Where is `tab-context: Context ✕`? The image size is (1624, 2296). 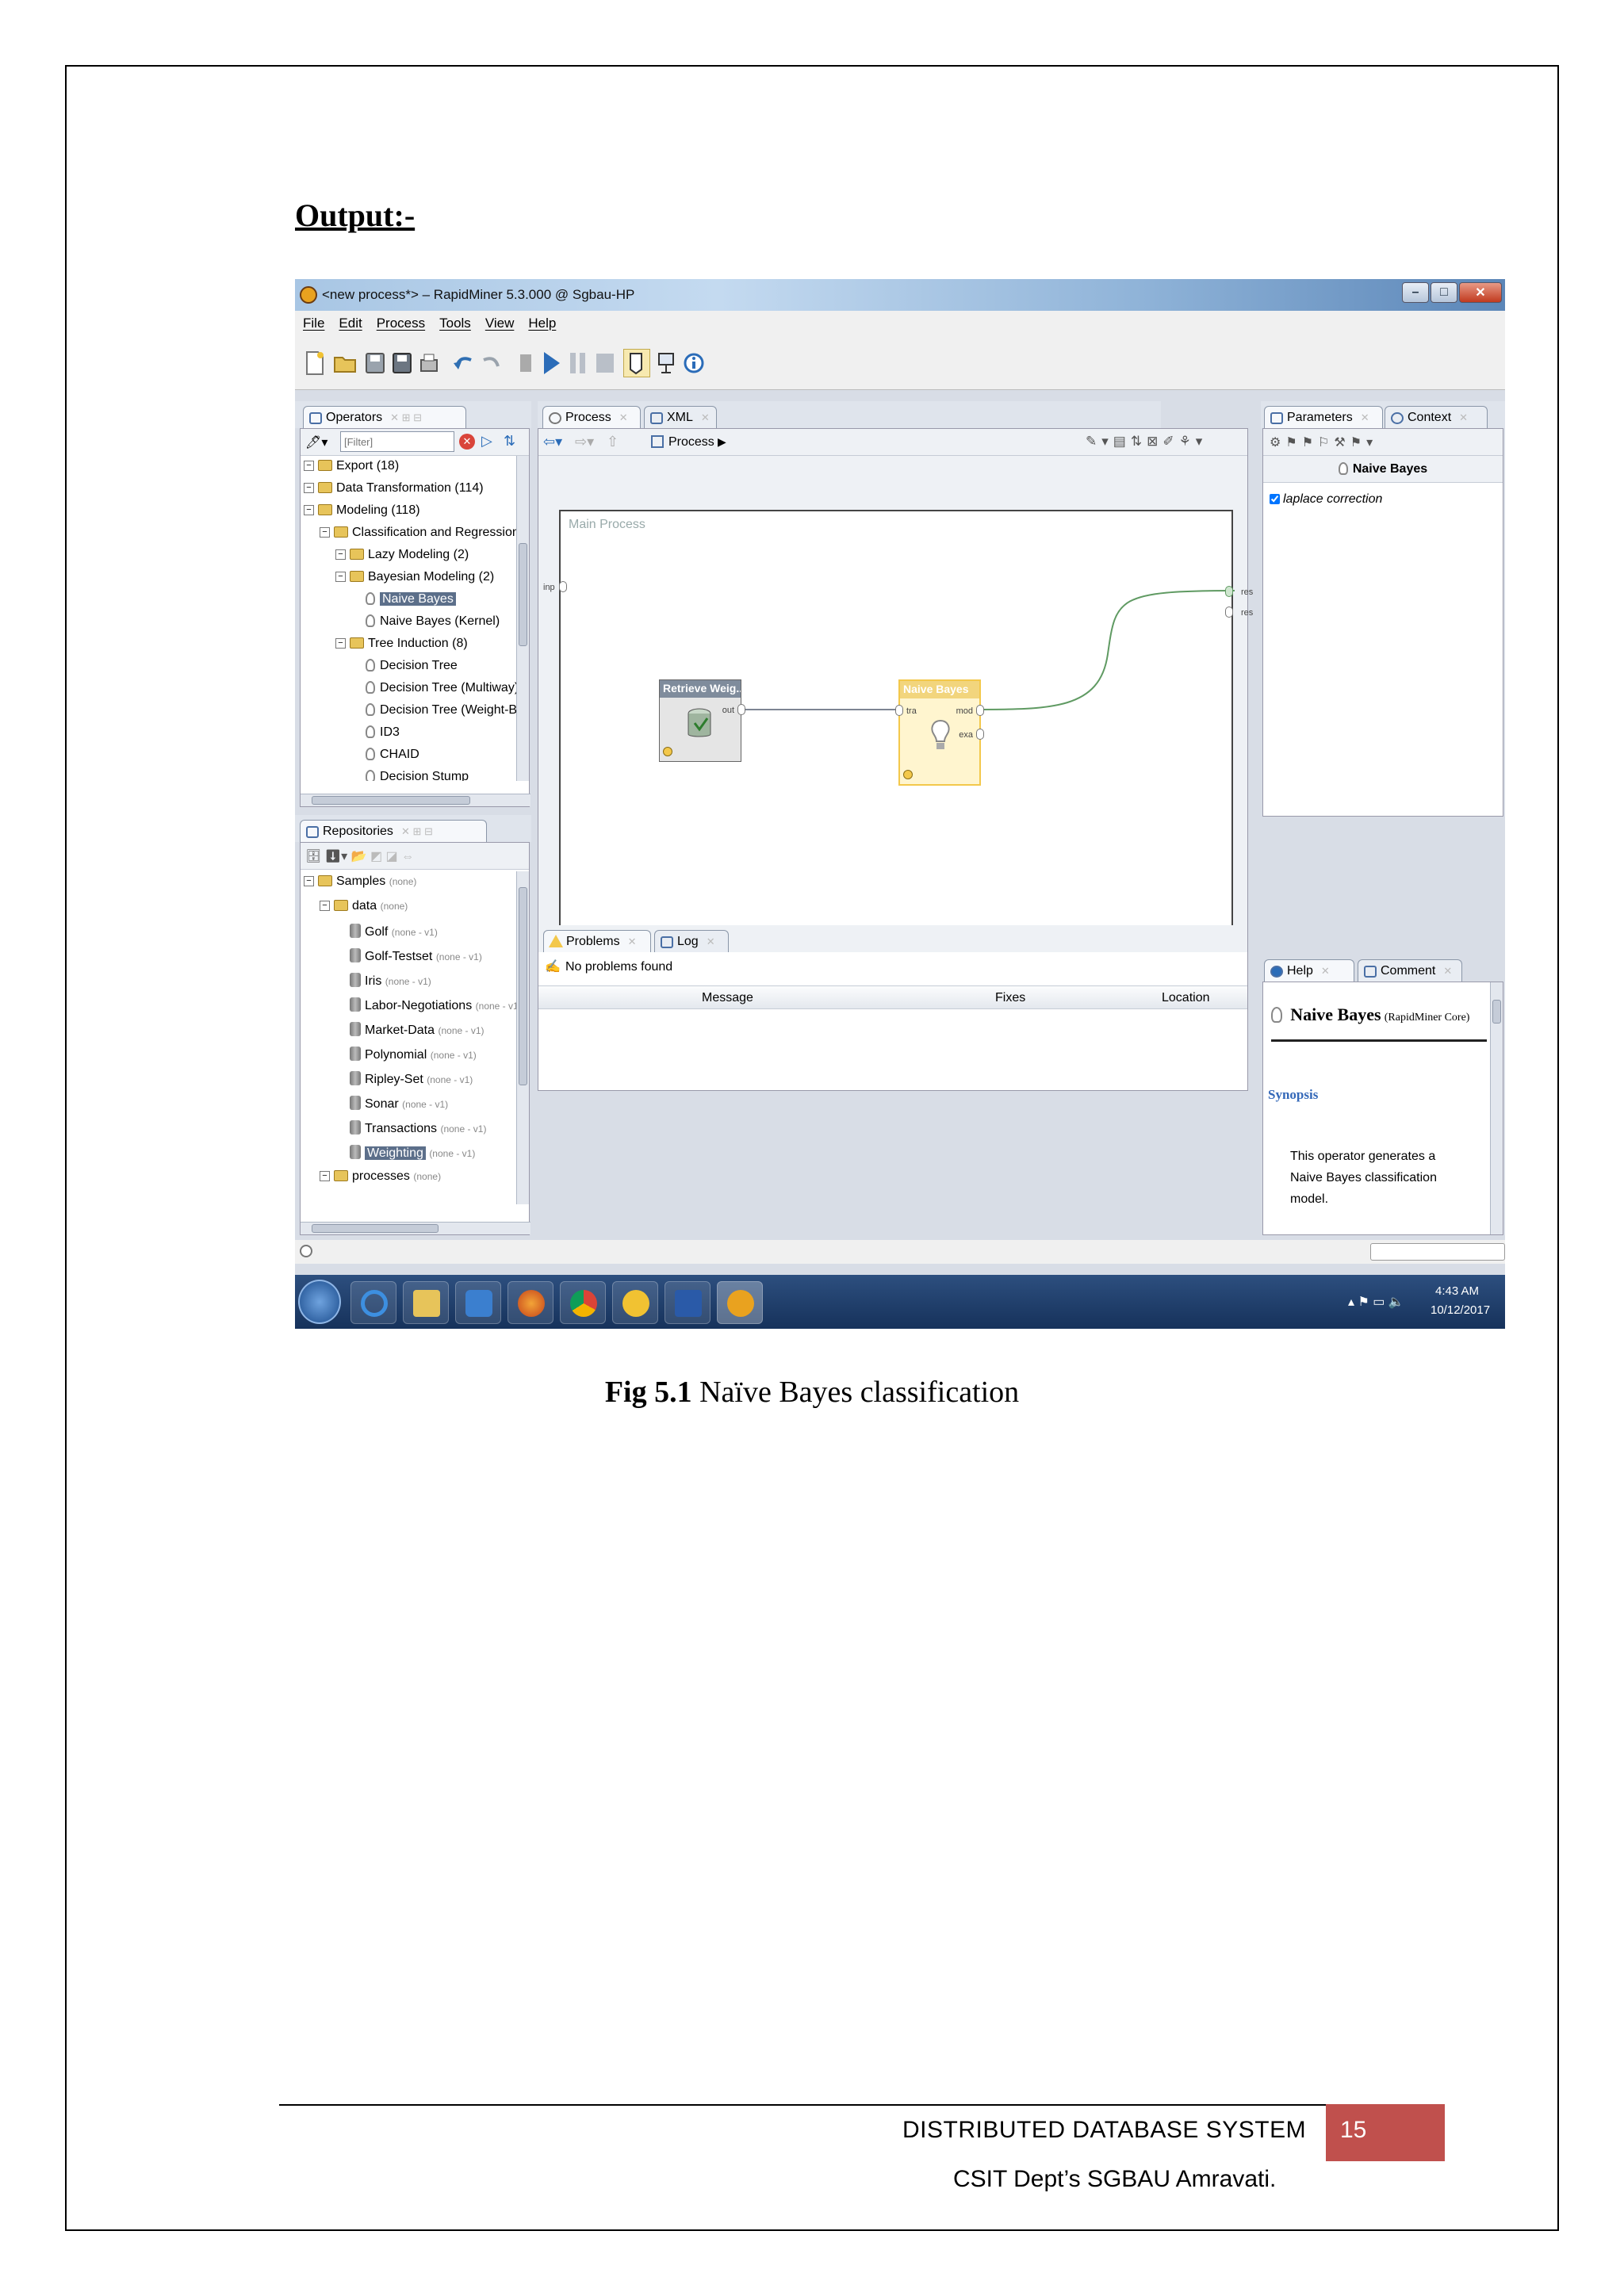 tab-context: Context ✕ is located at coordinates (1436, 418).